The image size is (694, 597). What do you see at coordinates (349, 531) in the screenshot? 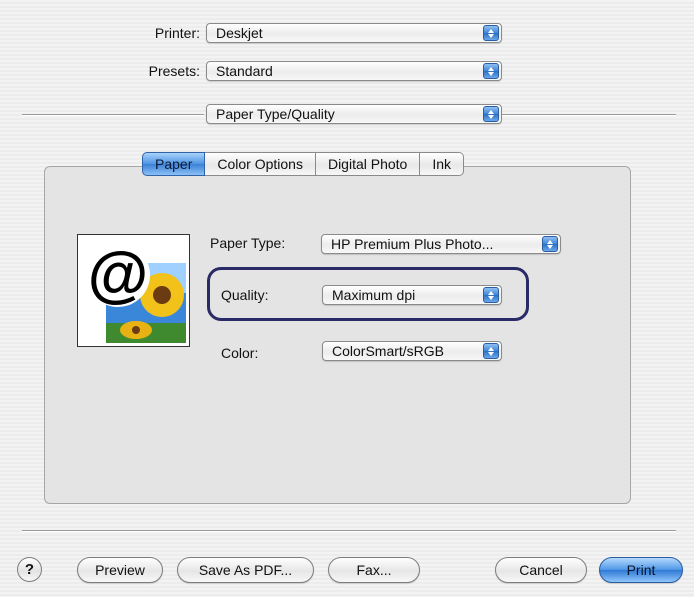
I see `footer-separator` at bounding box center [349, 531].